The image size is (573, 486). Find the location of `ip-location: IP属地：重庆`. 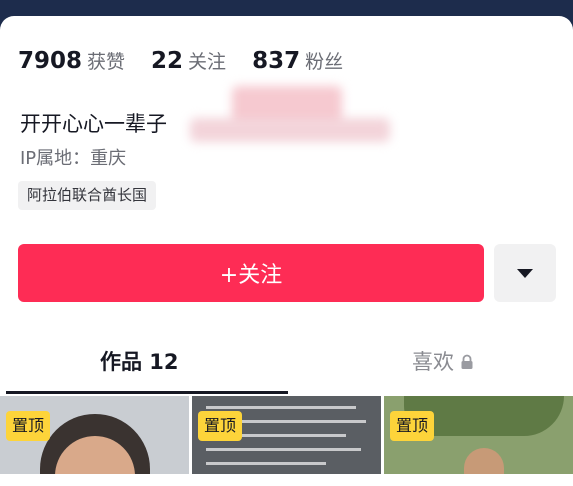

ip-location: IP属地：重庆 is located at coordinates (73, 158).